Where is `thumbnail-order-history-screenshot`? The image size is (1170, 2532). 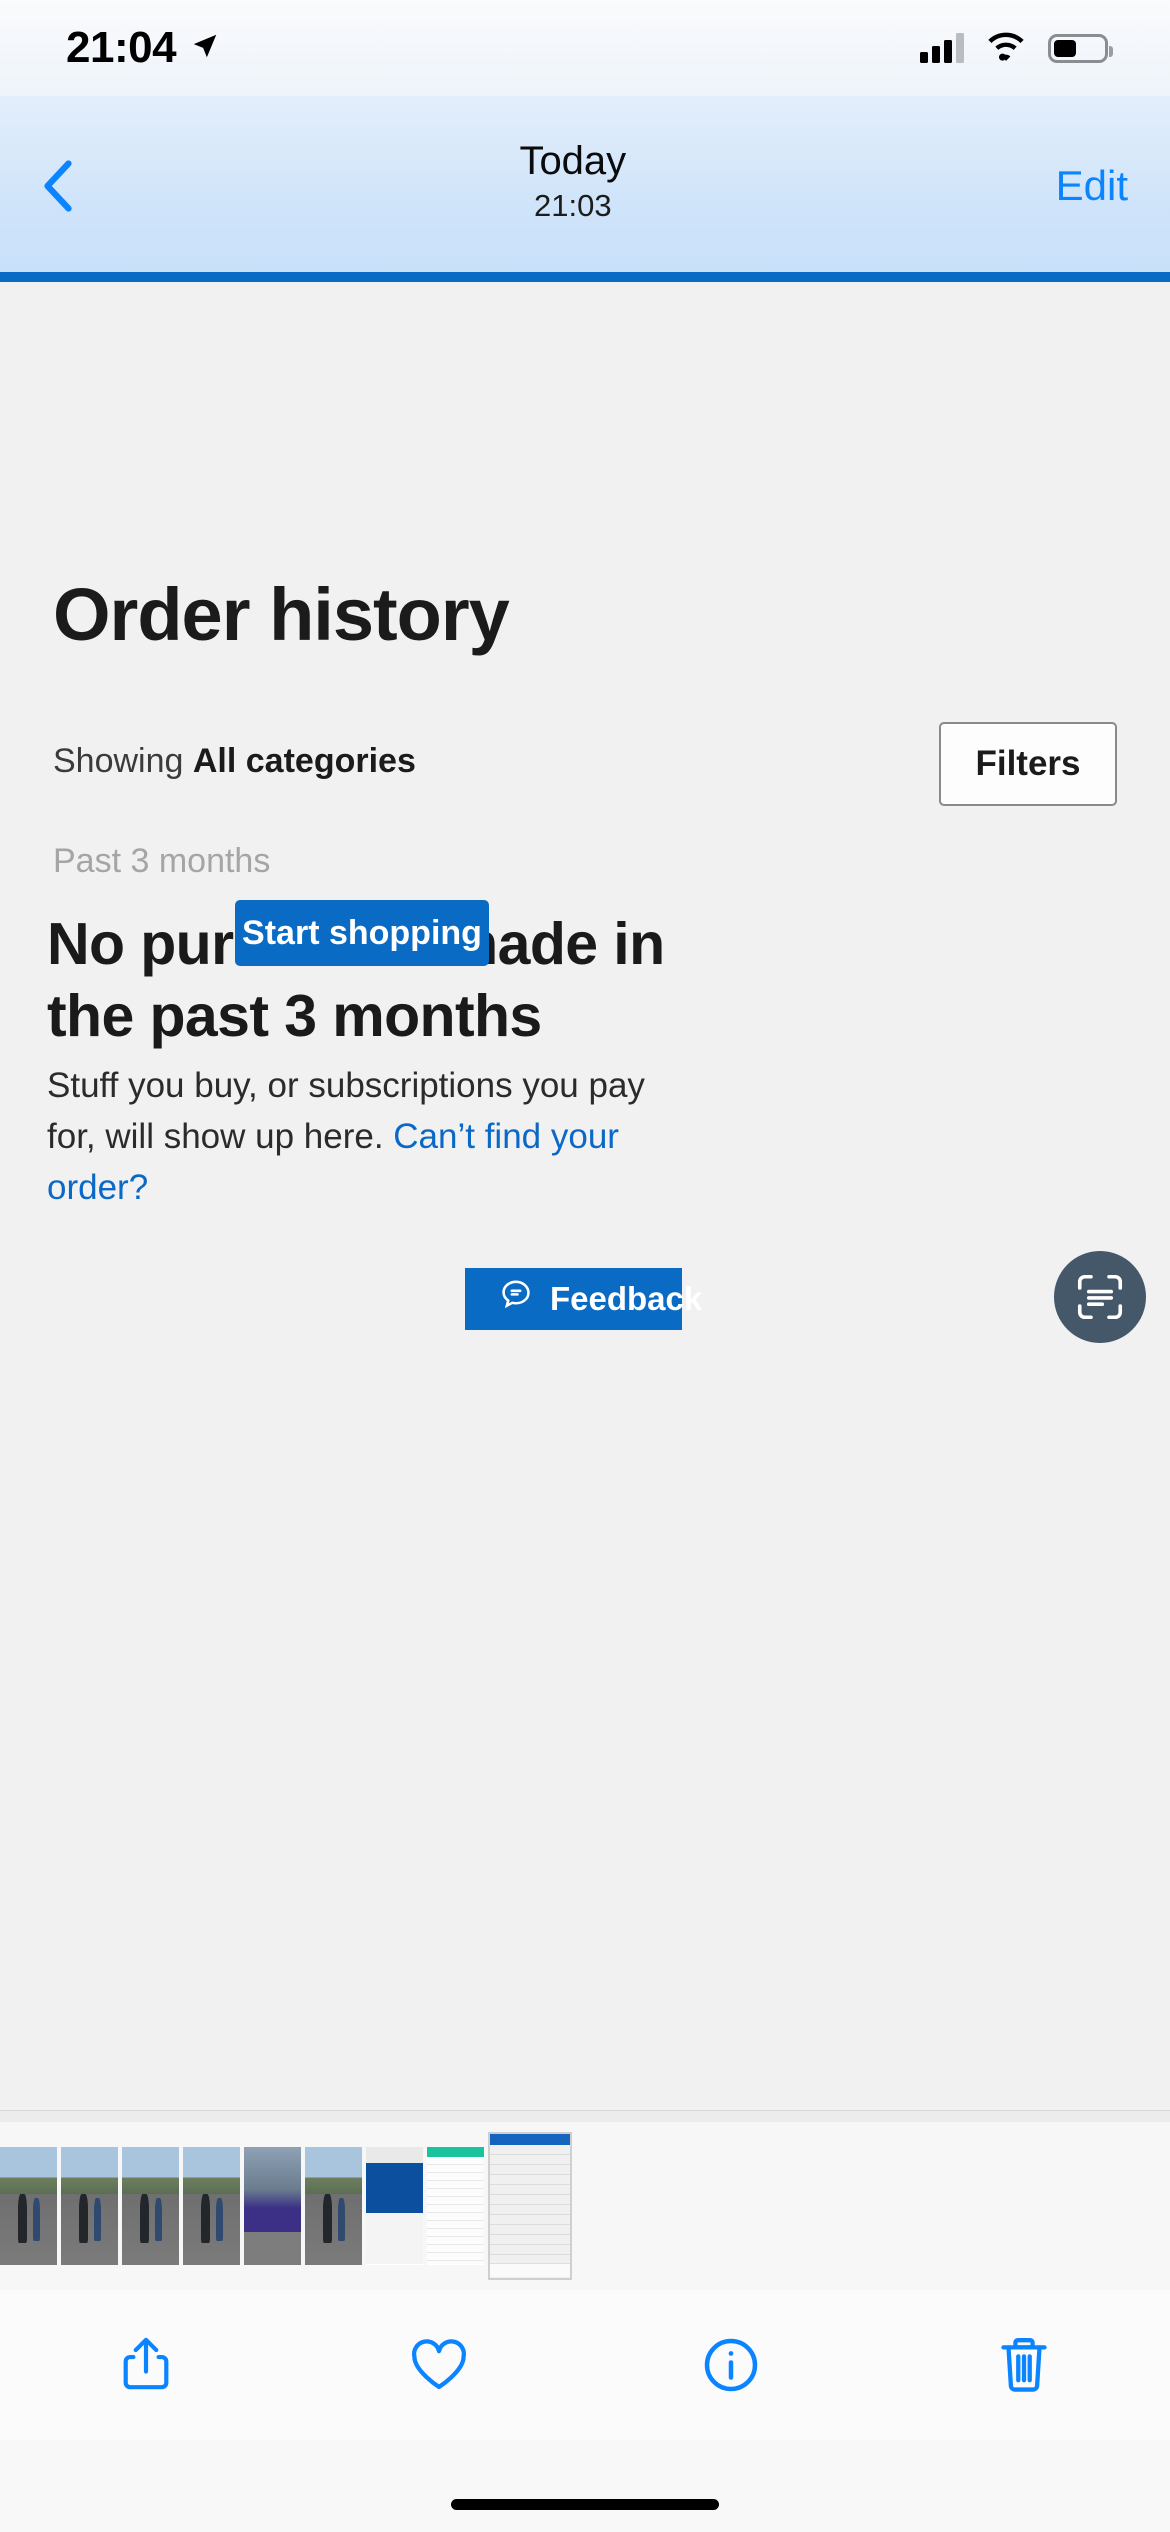 thumbnail-order-history-screenshot is located at coordinates (530, 2205).